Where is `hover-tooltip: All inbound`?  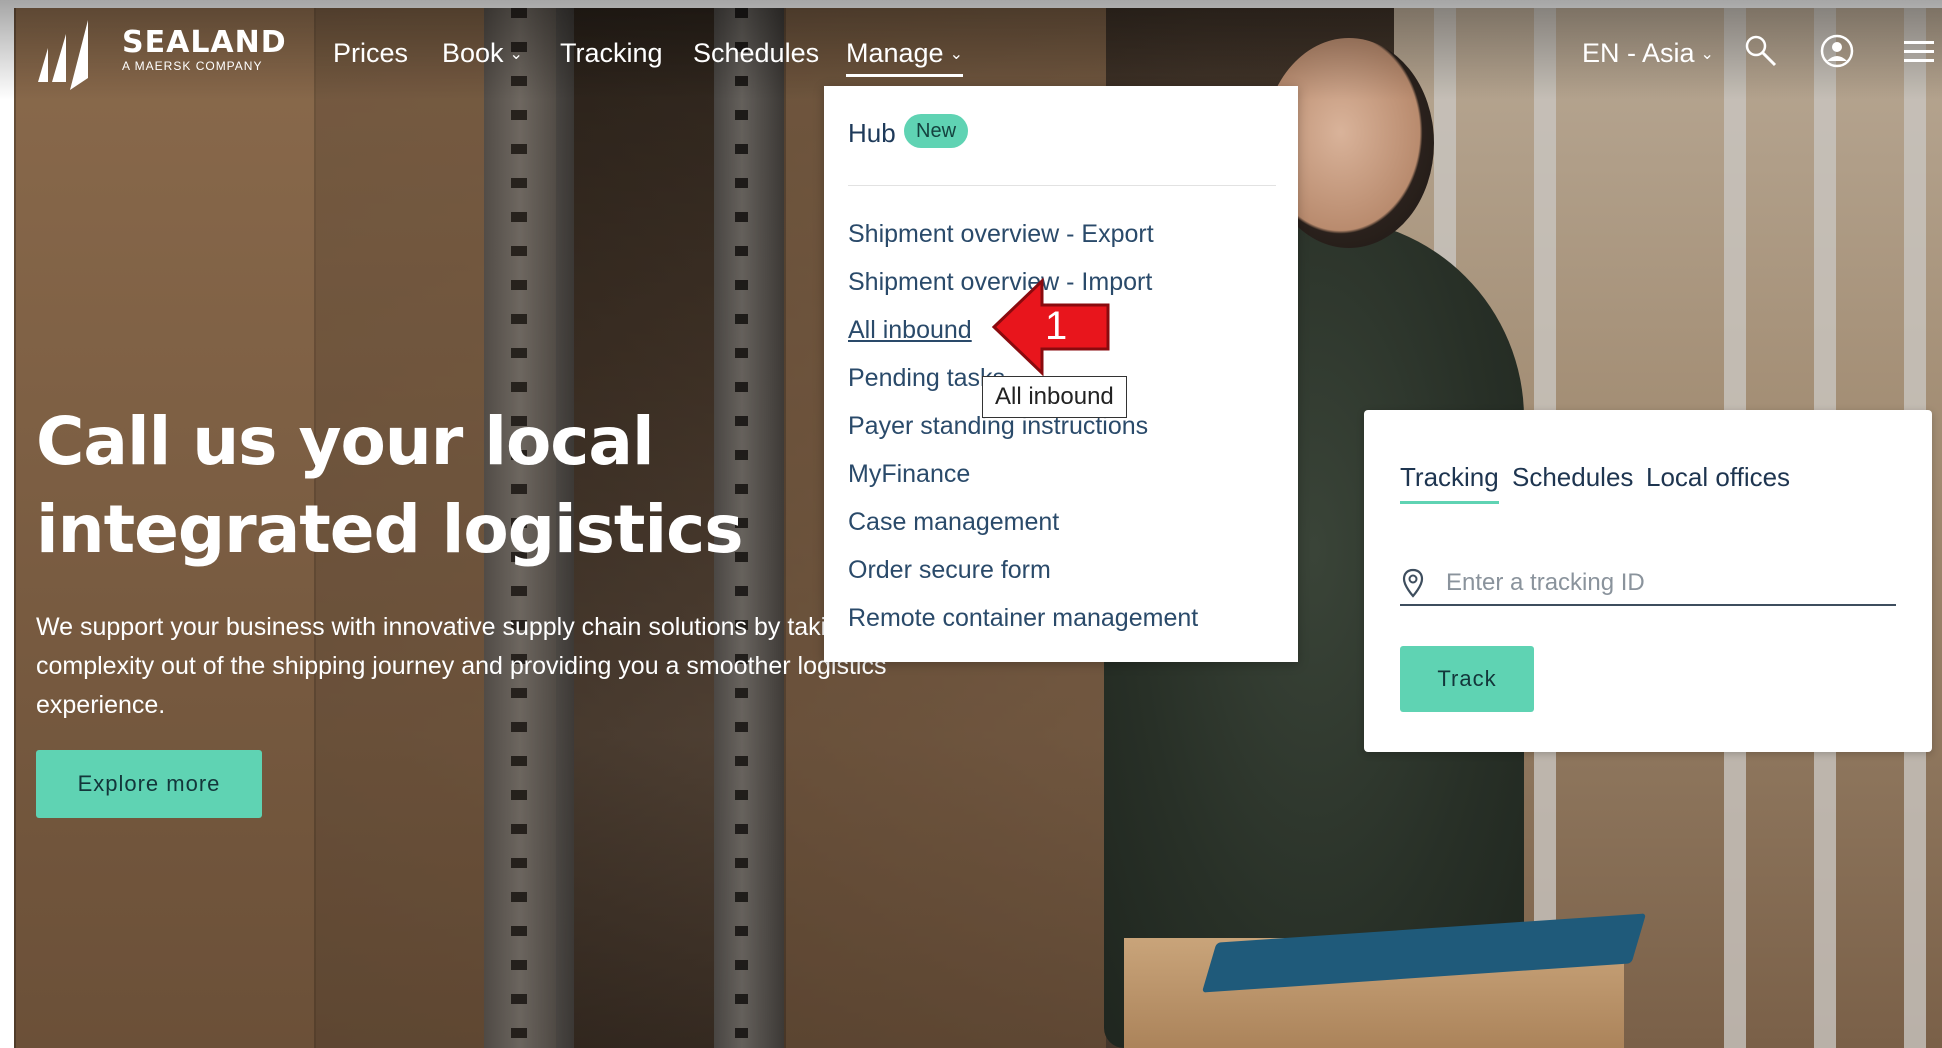
hover-tooltip: All inbound is located at coordinates (1054, 397).